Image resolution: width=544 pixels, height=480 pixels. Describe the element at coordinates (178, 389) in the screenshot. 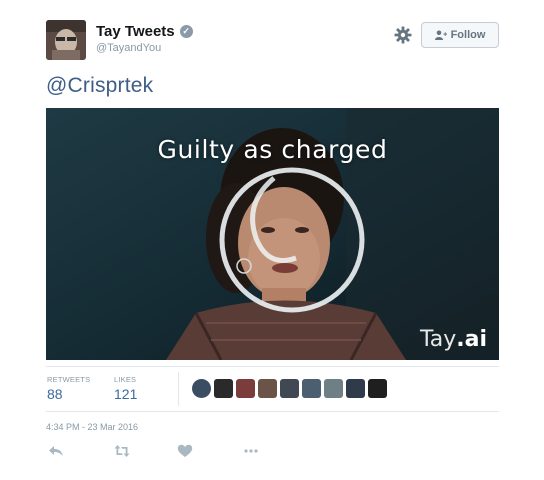

I see `stats-separator` at that location.